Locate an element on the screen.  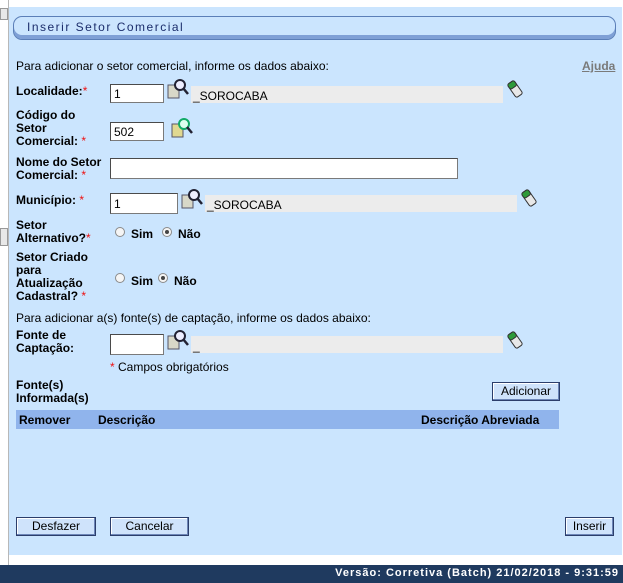
localidade-description: _SOROCABA is located at coordinates (347, 94).